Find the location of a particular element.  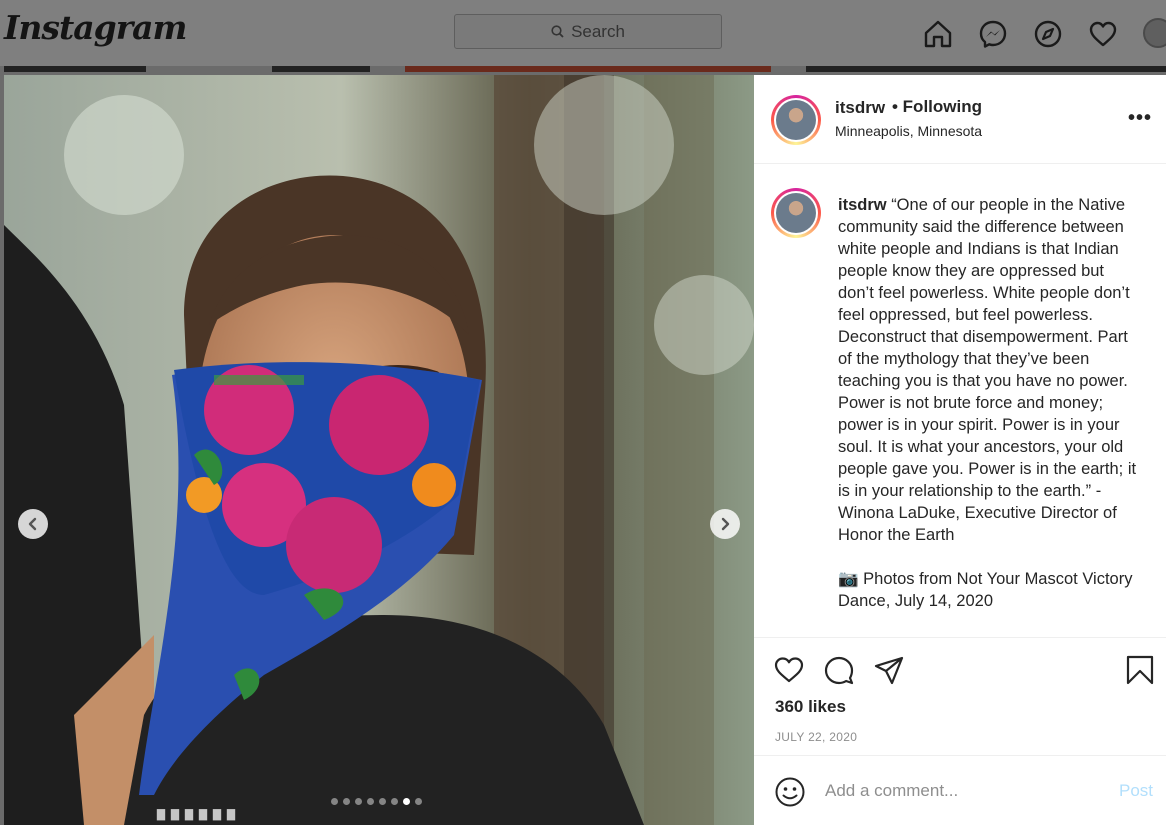

post-date: JULY 22, 2020 is located at coordinates (816, 737).